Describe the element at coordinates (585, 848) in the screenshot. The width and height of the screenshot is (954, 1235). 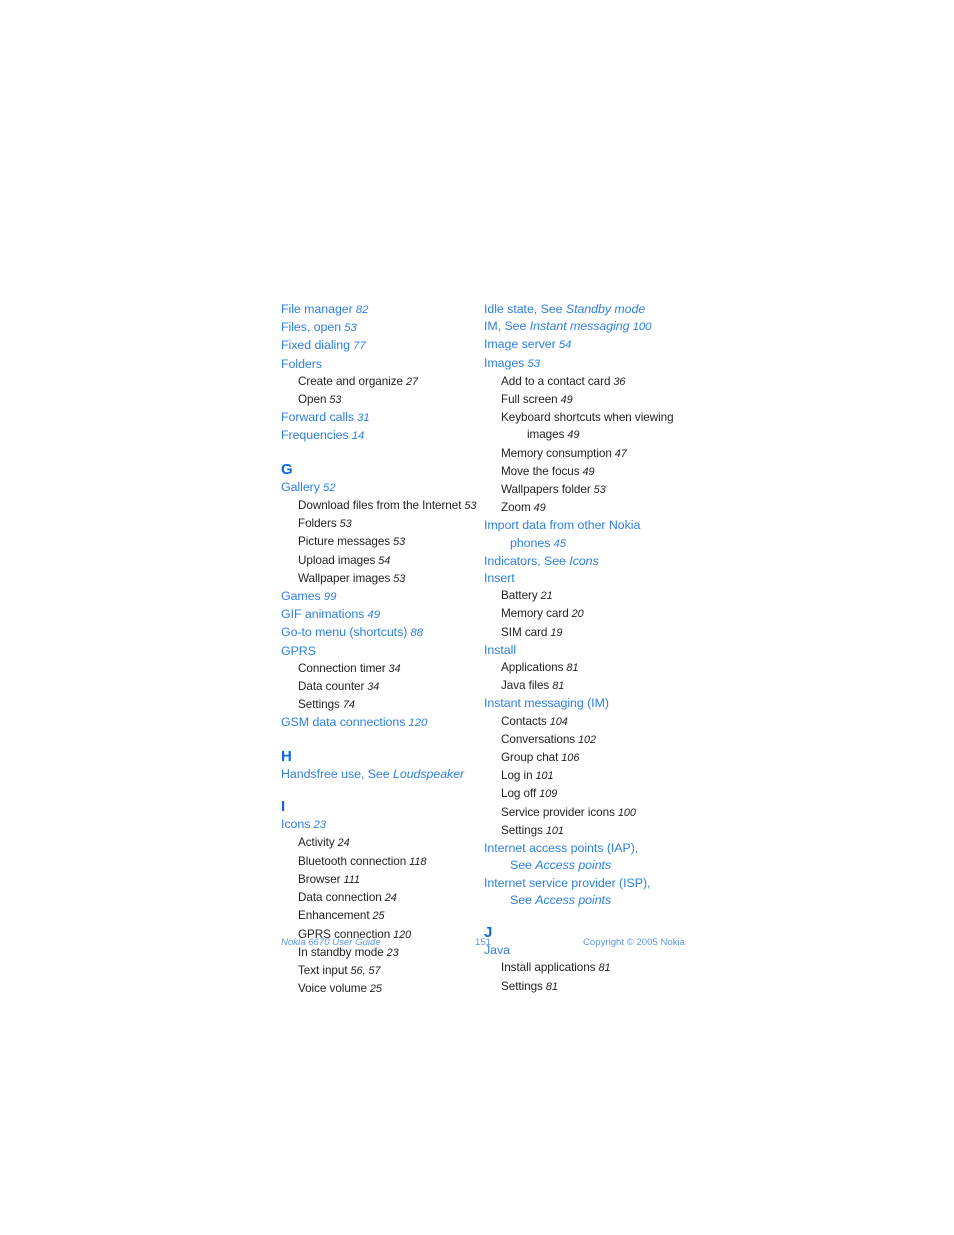
I see `index-entry: Internet access points (IAP),` at that location.